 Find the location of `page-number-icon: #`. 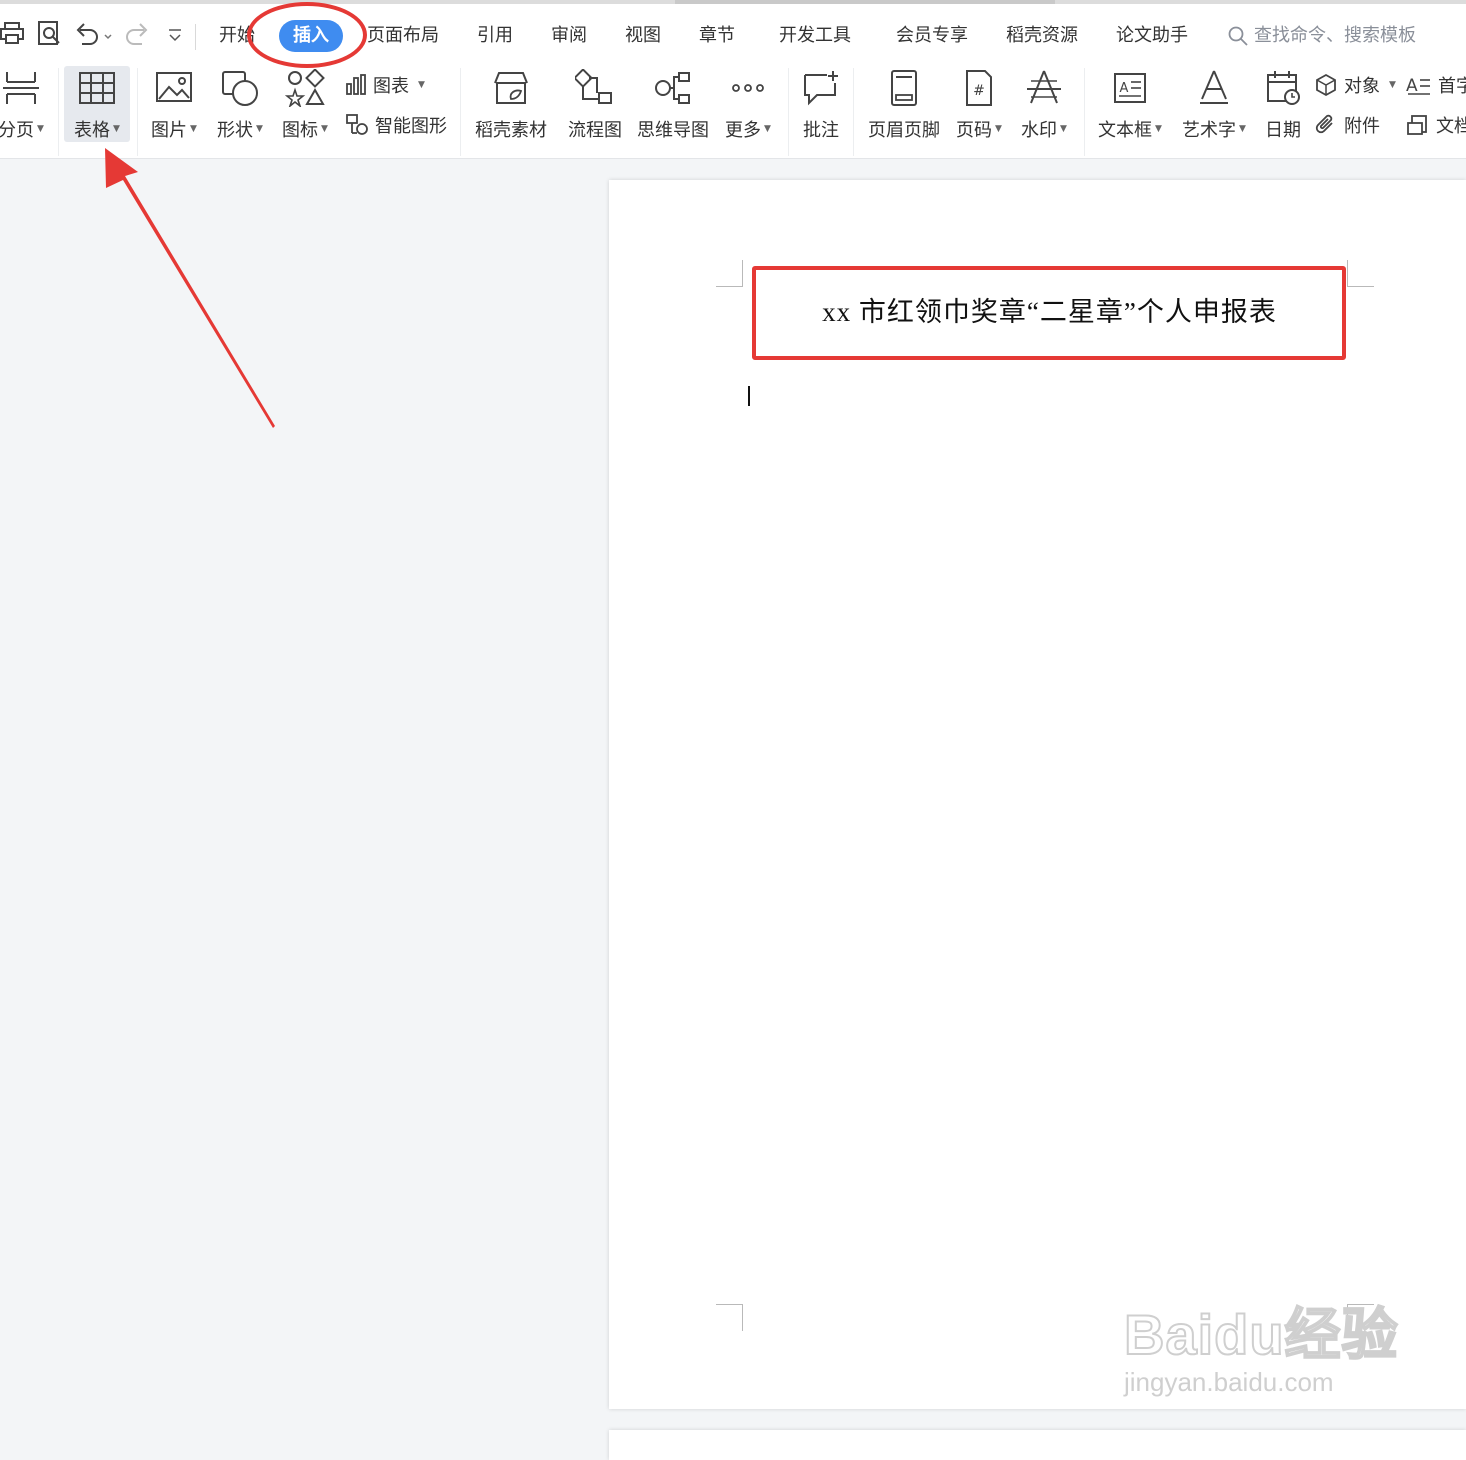

page-number-icon: # is located at coordinates (979, 88).